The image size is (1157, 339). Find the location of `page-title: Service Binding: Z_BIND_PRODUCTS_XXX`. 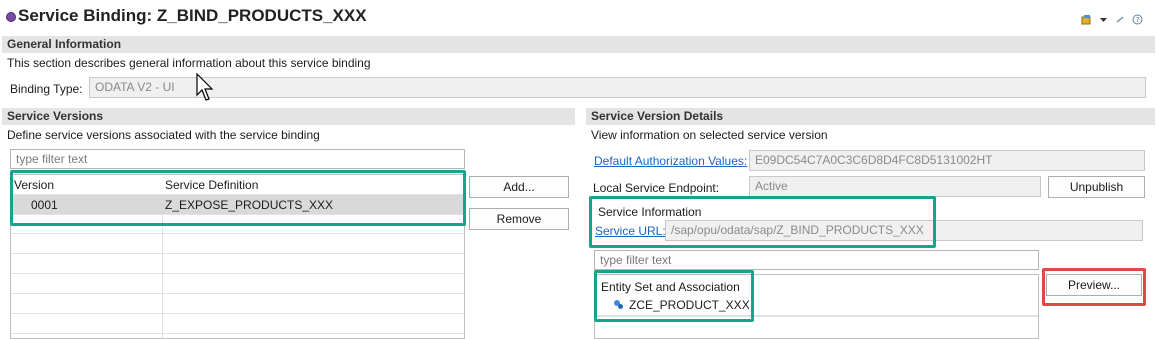

page-title: Service Binding: Z_BIND_PRODUCTS_XXX is located at coordinates (192, 15).